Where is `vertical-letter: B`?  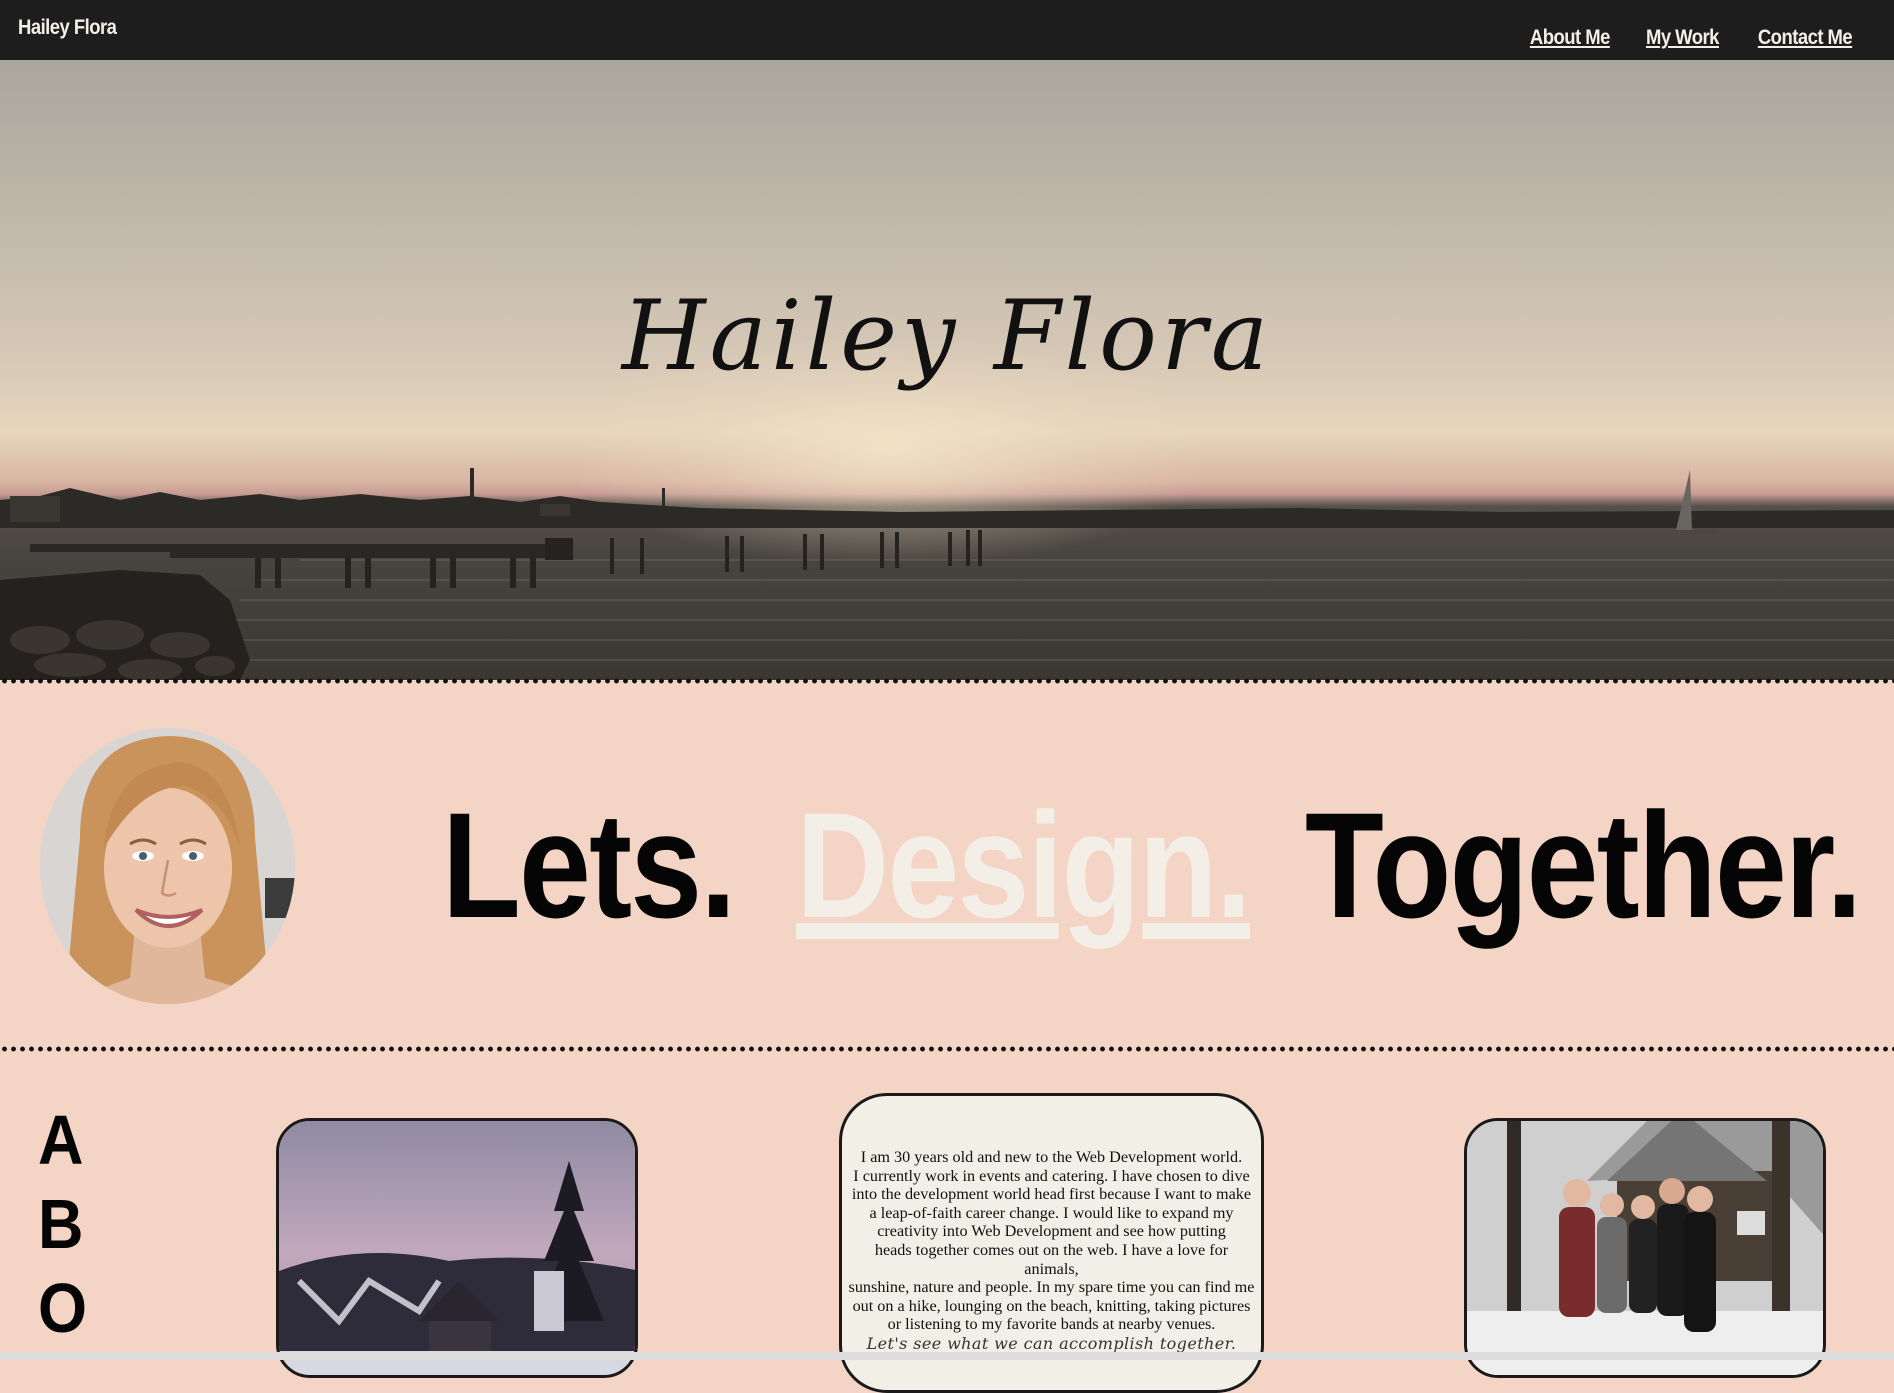 vertical-letter: B is located at coordinates (61, 1224).